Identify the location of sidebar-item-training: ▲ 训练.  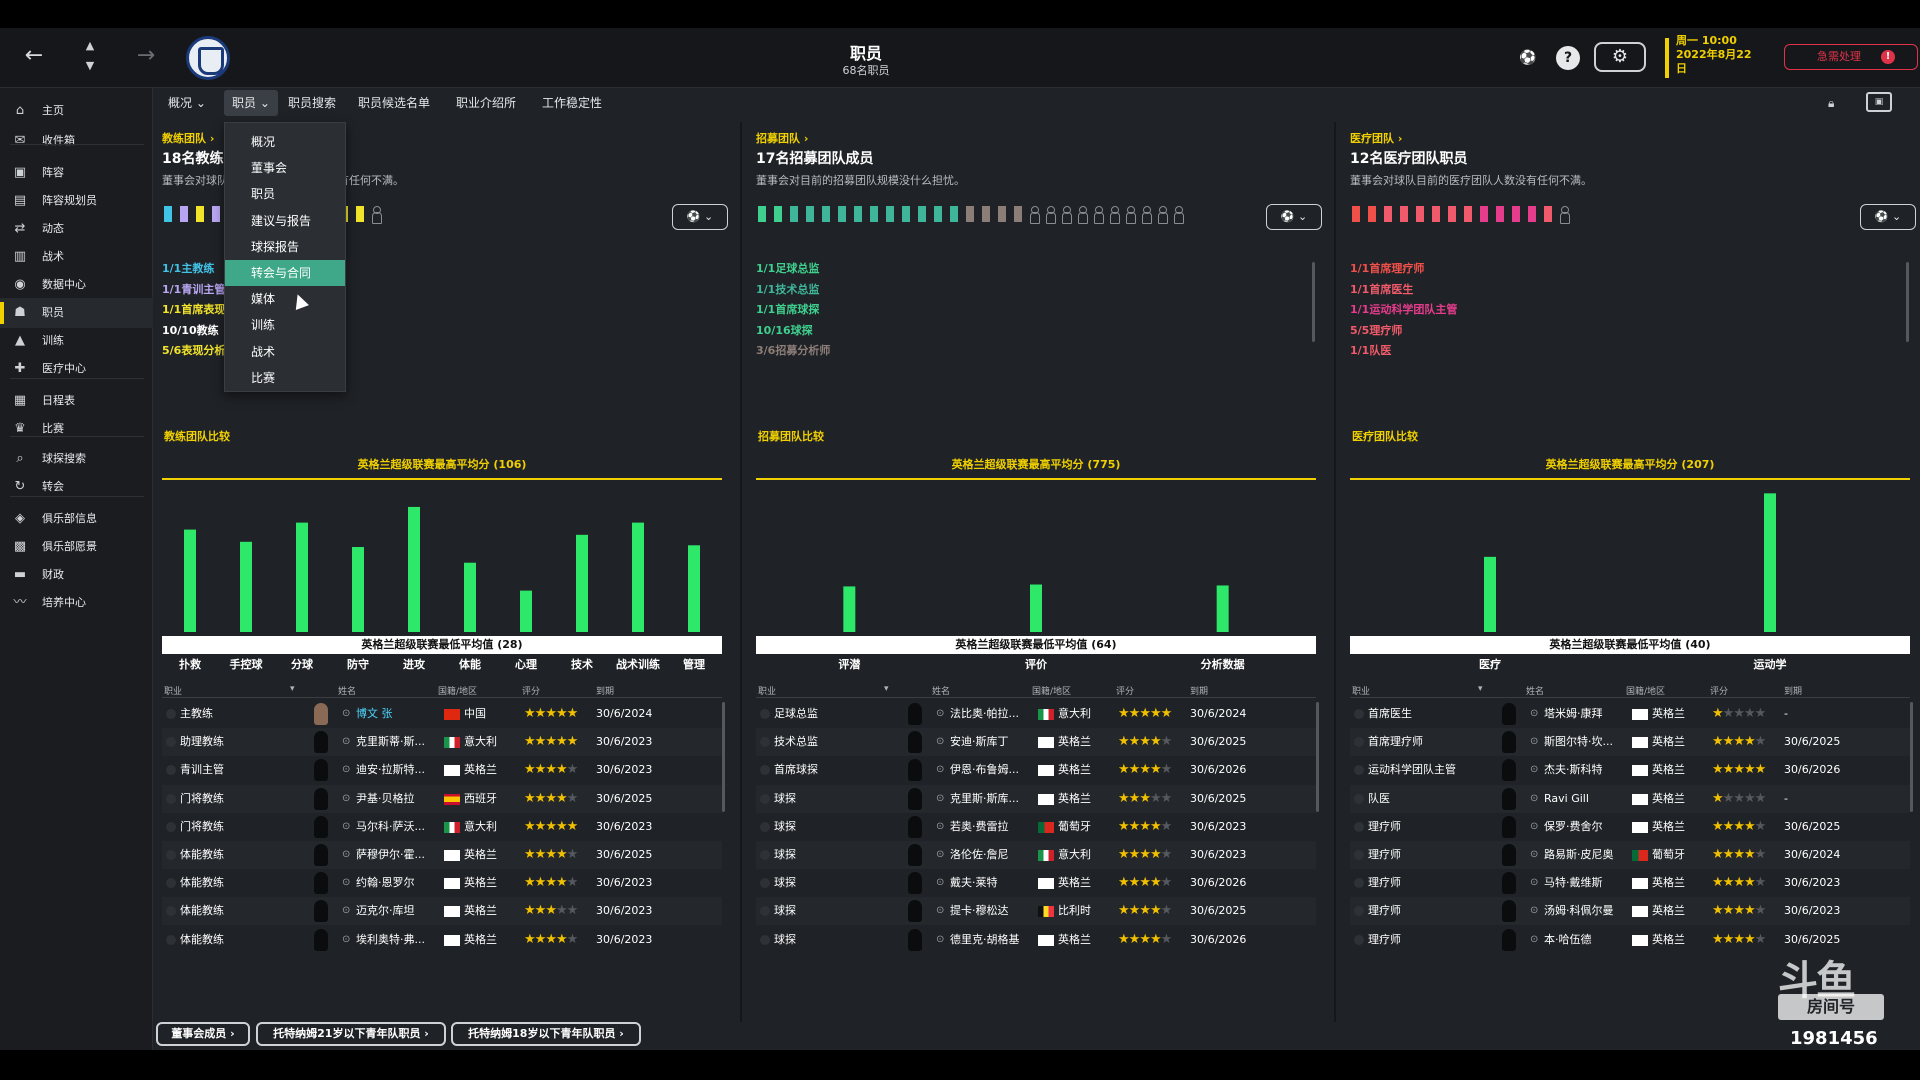
(76, 341).